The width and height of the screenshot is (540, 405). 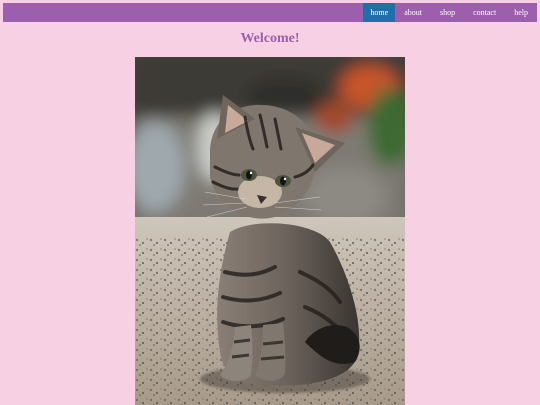 I want to click on nav-item-home: home, so click(x=379, y=12).